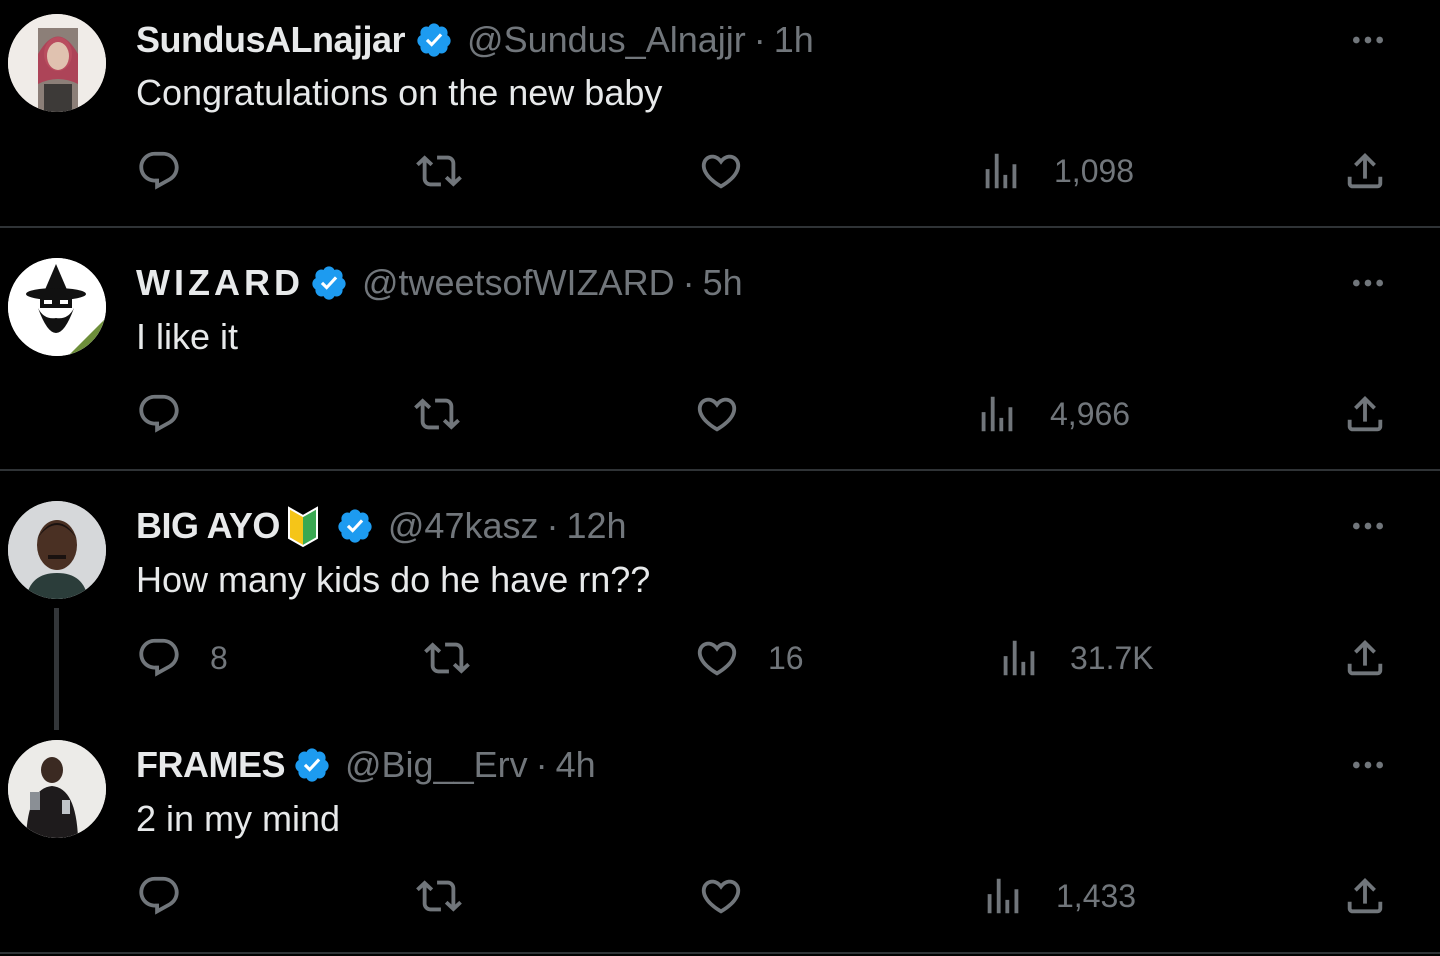 The height and width of the screenshot is (956, 1440). I want to click on reply-count: 8, so click(219, 657).